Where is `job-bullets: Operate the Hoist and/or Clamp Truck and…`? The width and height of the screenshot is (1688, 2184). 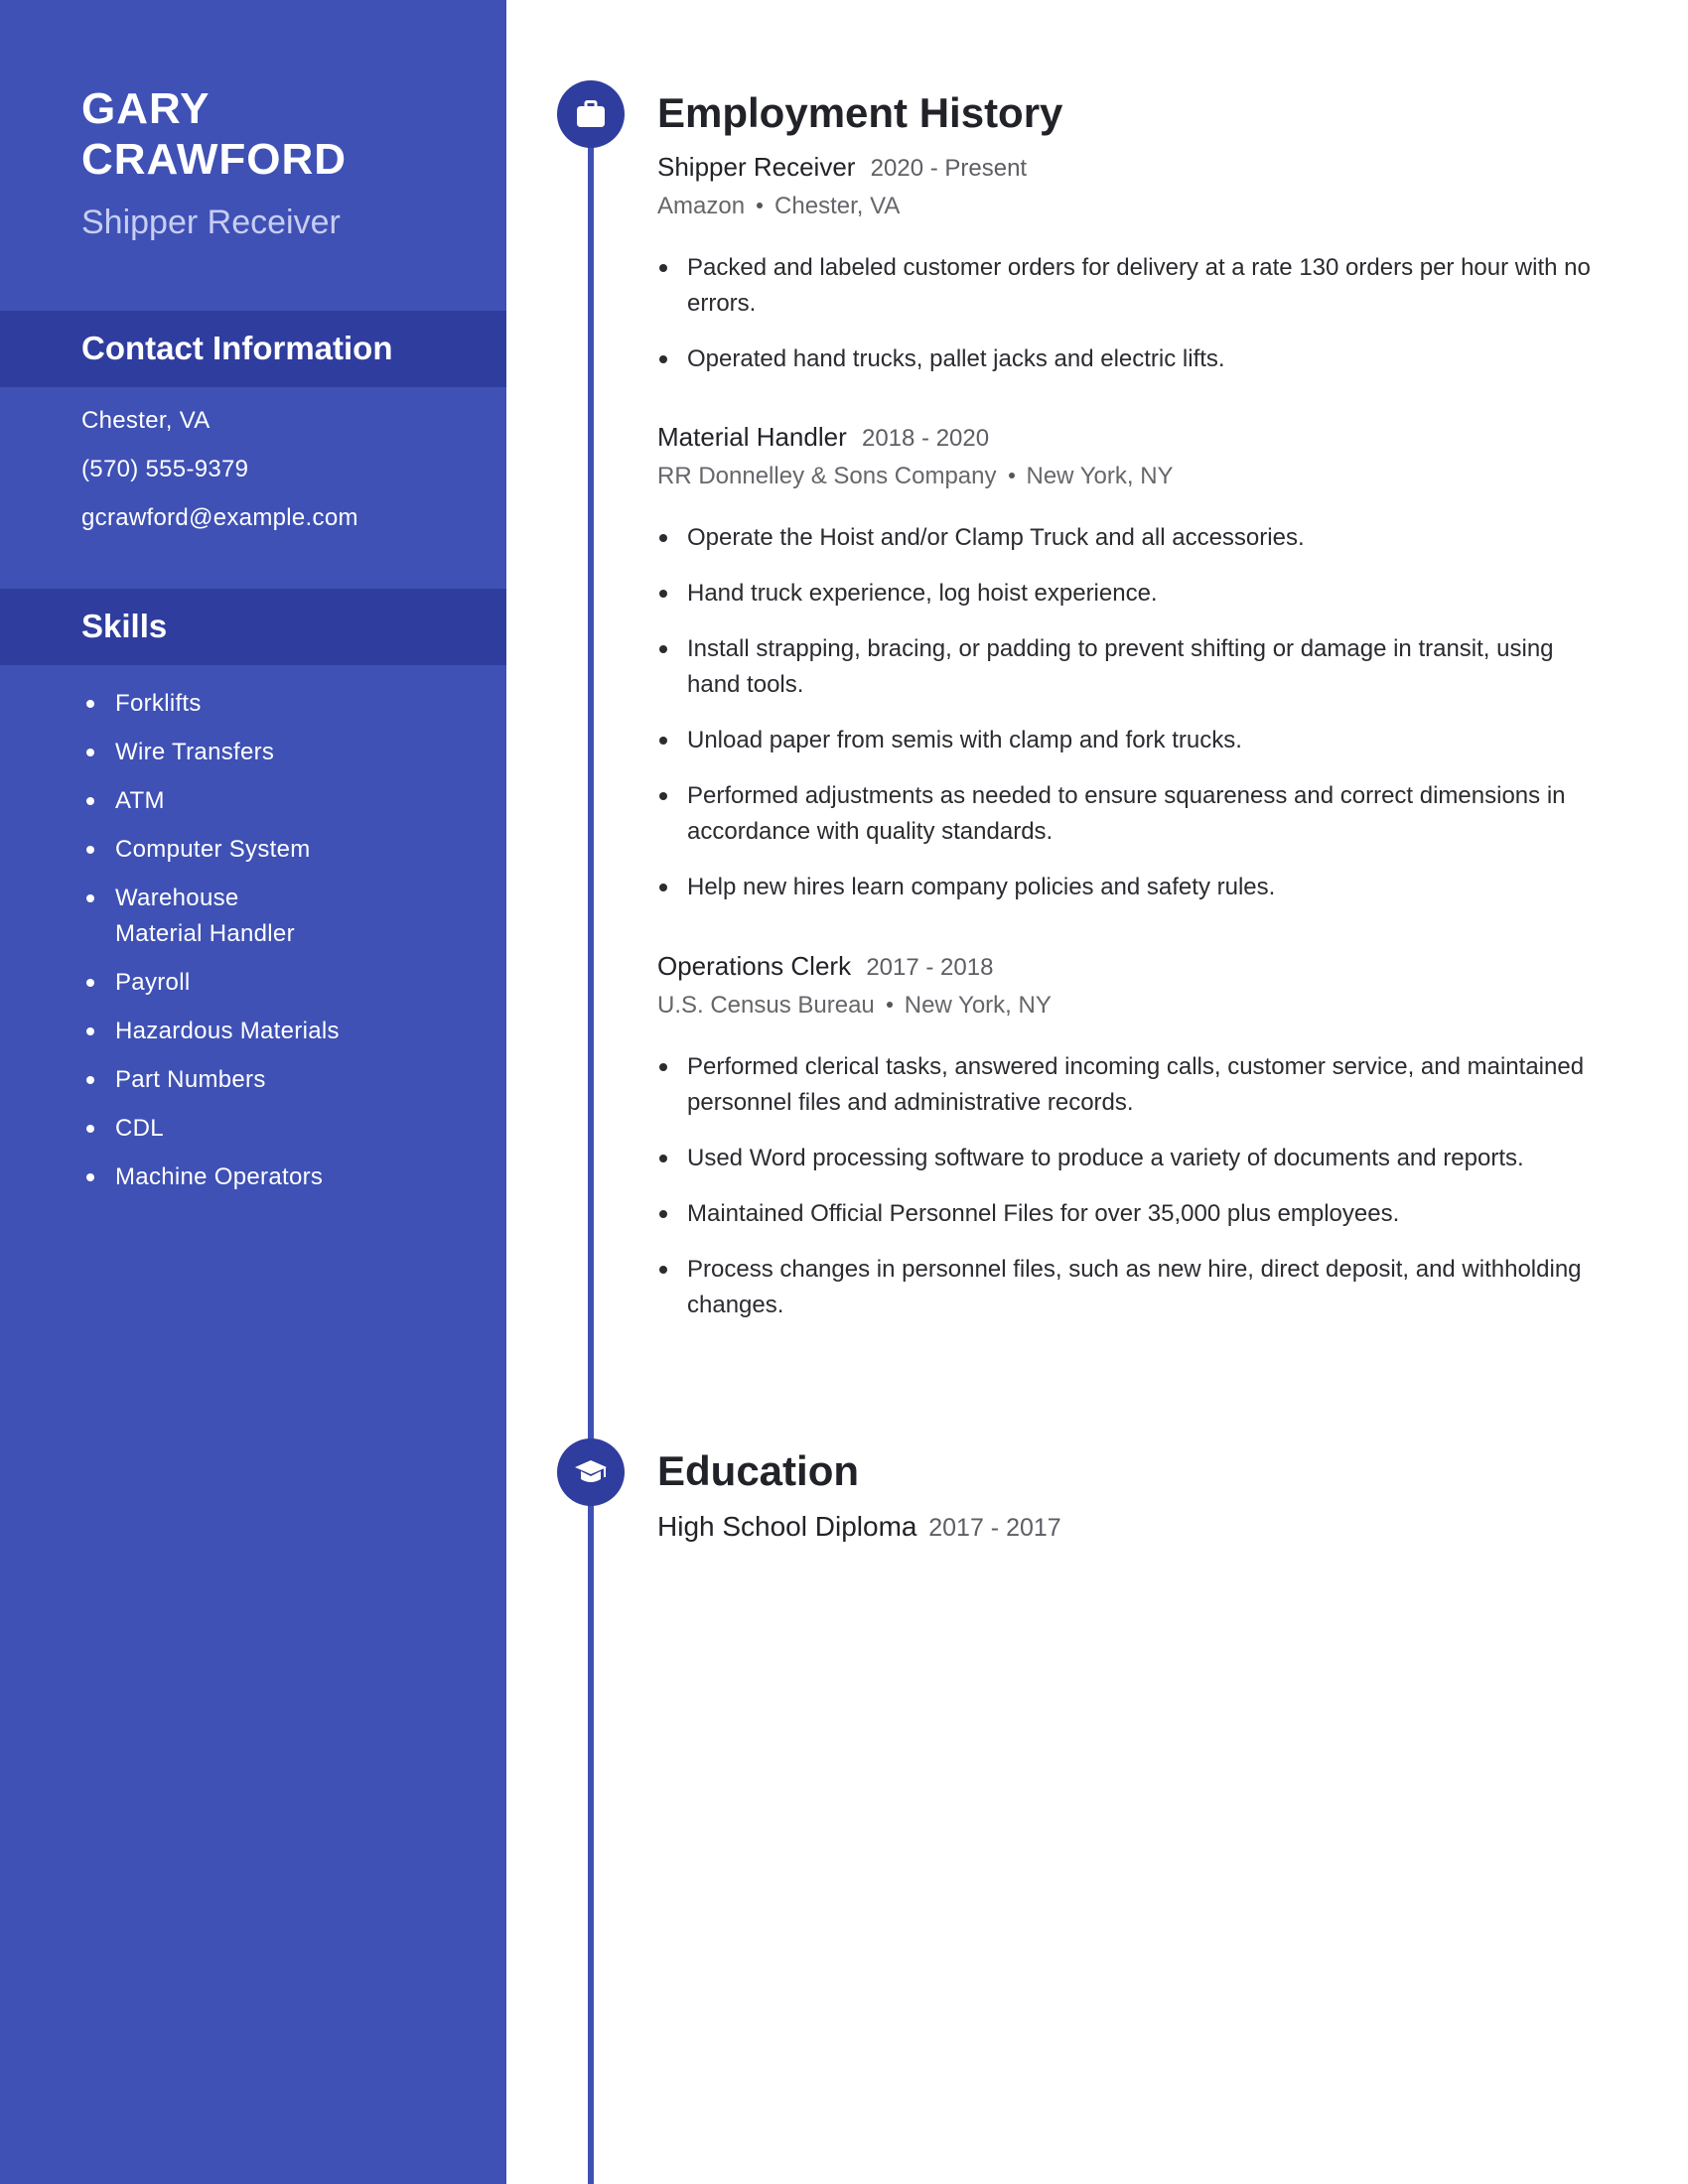
job-bullets: Operate the Hoist and/or Clamp Truck and… is located at coordinates (1134, 712).